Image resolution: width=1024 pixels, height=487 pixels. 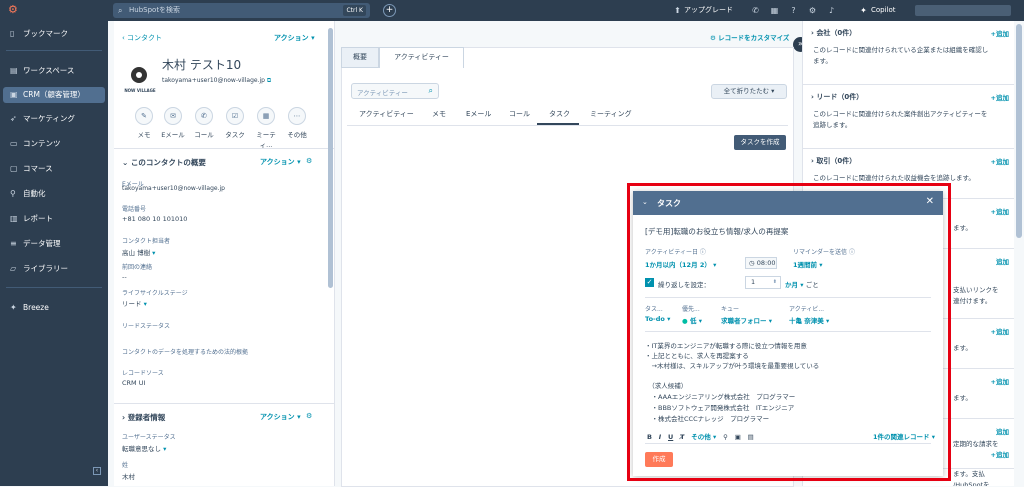 I want to click on crm-icon: ▣, so click(x=14, y=94).